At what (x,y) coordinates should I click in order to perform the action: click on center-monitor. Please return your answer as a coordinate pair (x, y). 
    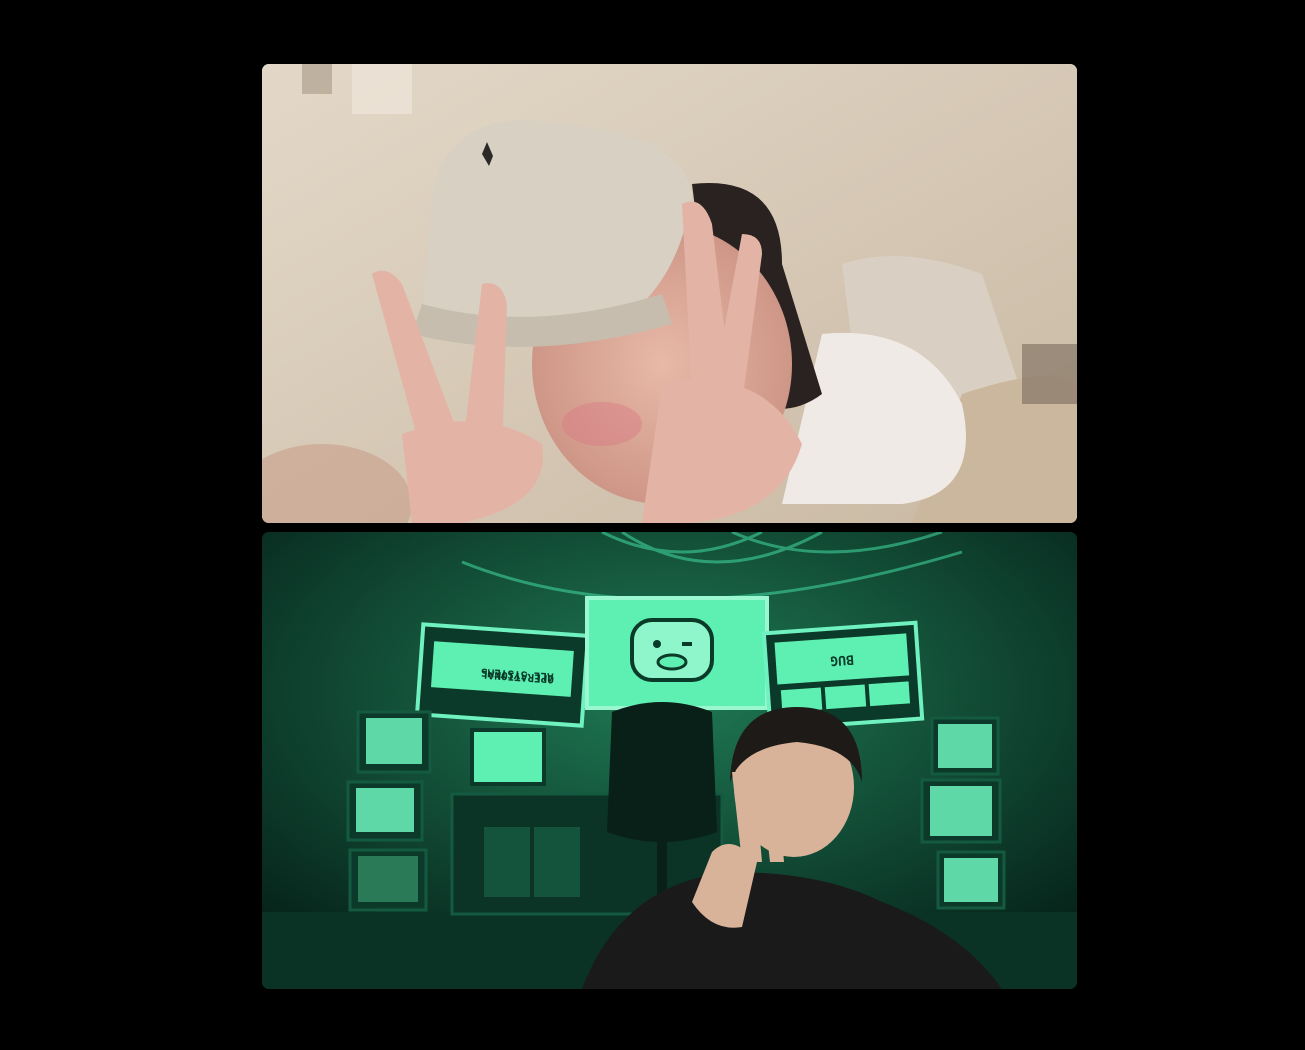
    Looking at the image, I should click on (677, 653).